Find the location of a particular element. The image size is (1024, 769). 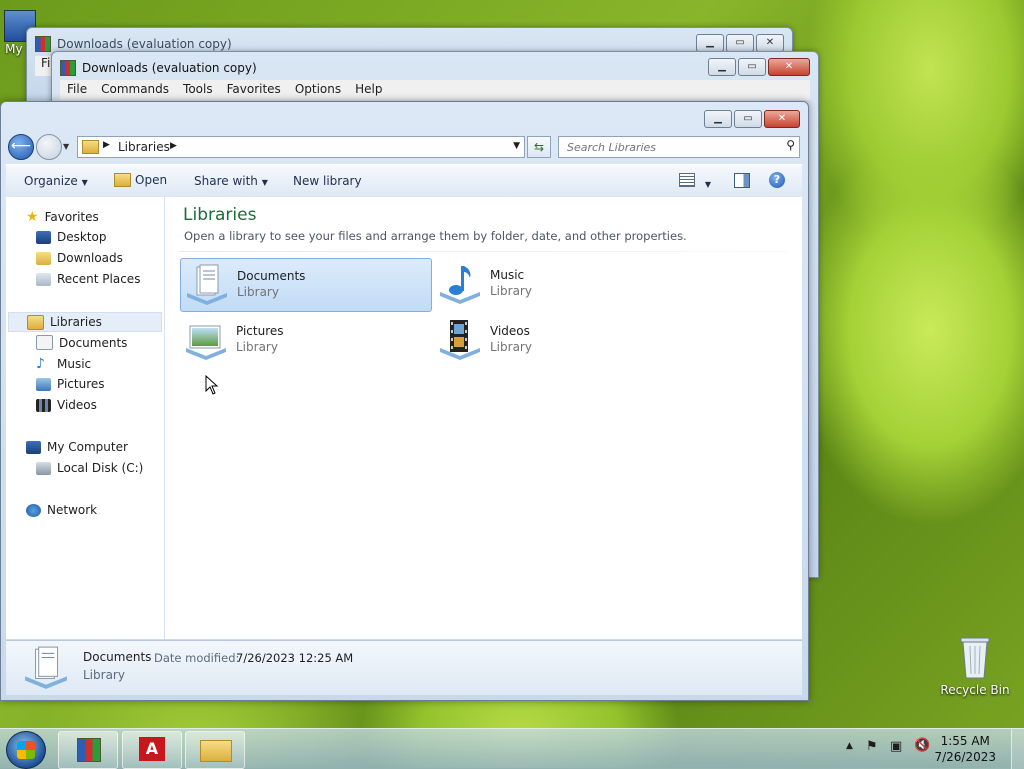

preview-pane-button is located at coordinates (742, 182).